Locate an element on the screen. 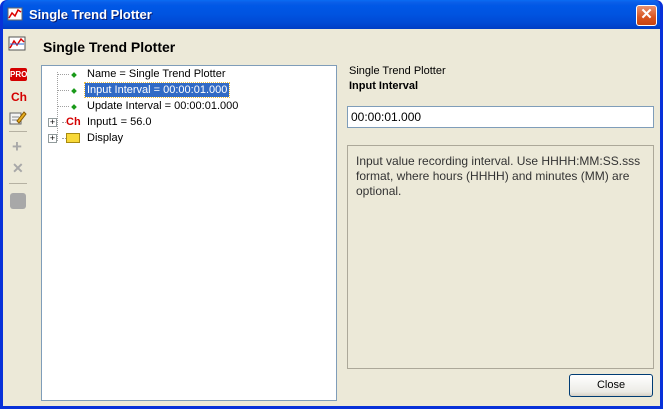  side-toolbar: PRO Ch + ✕ is located at coordinates (19, 218).